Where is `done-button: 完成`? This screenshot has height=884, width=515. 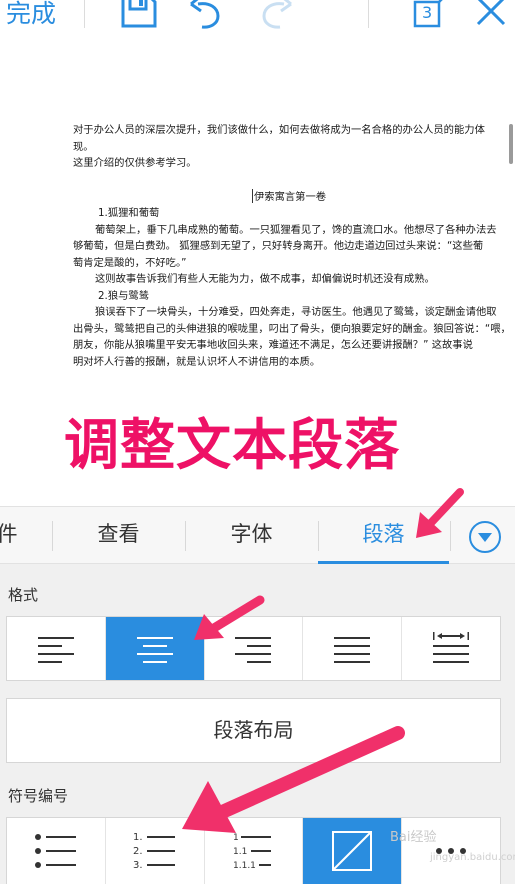 done-button: 完成 is located at coordinates (31, 15).